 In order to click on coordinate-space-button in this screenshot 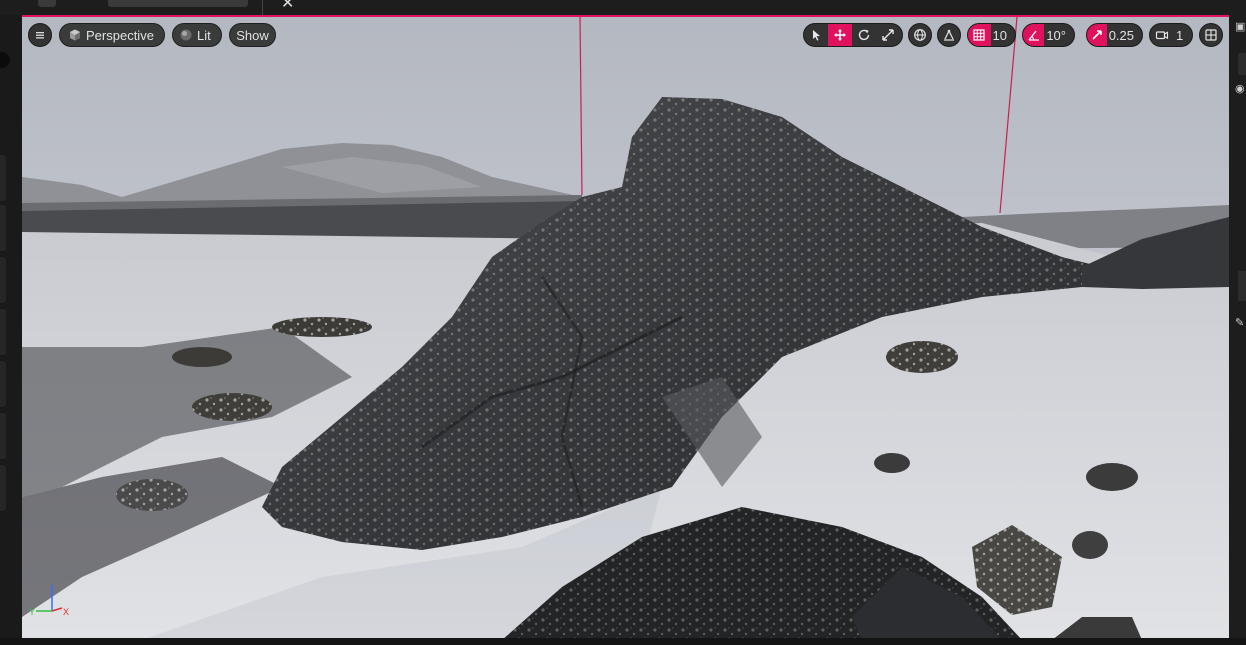, I will do `click(920, 35)`.